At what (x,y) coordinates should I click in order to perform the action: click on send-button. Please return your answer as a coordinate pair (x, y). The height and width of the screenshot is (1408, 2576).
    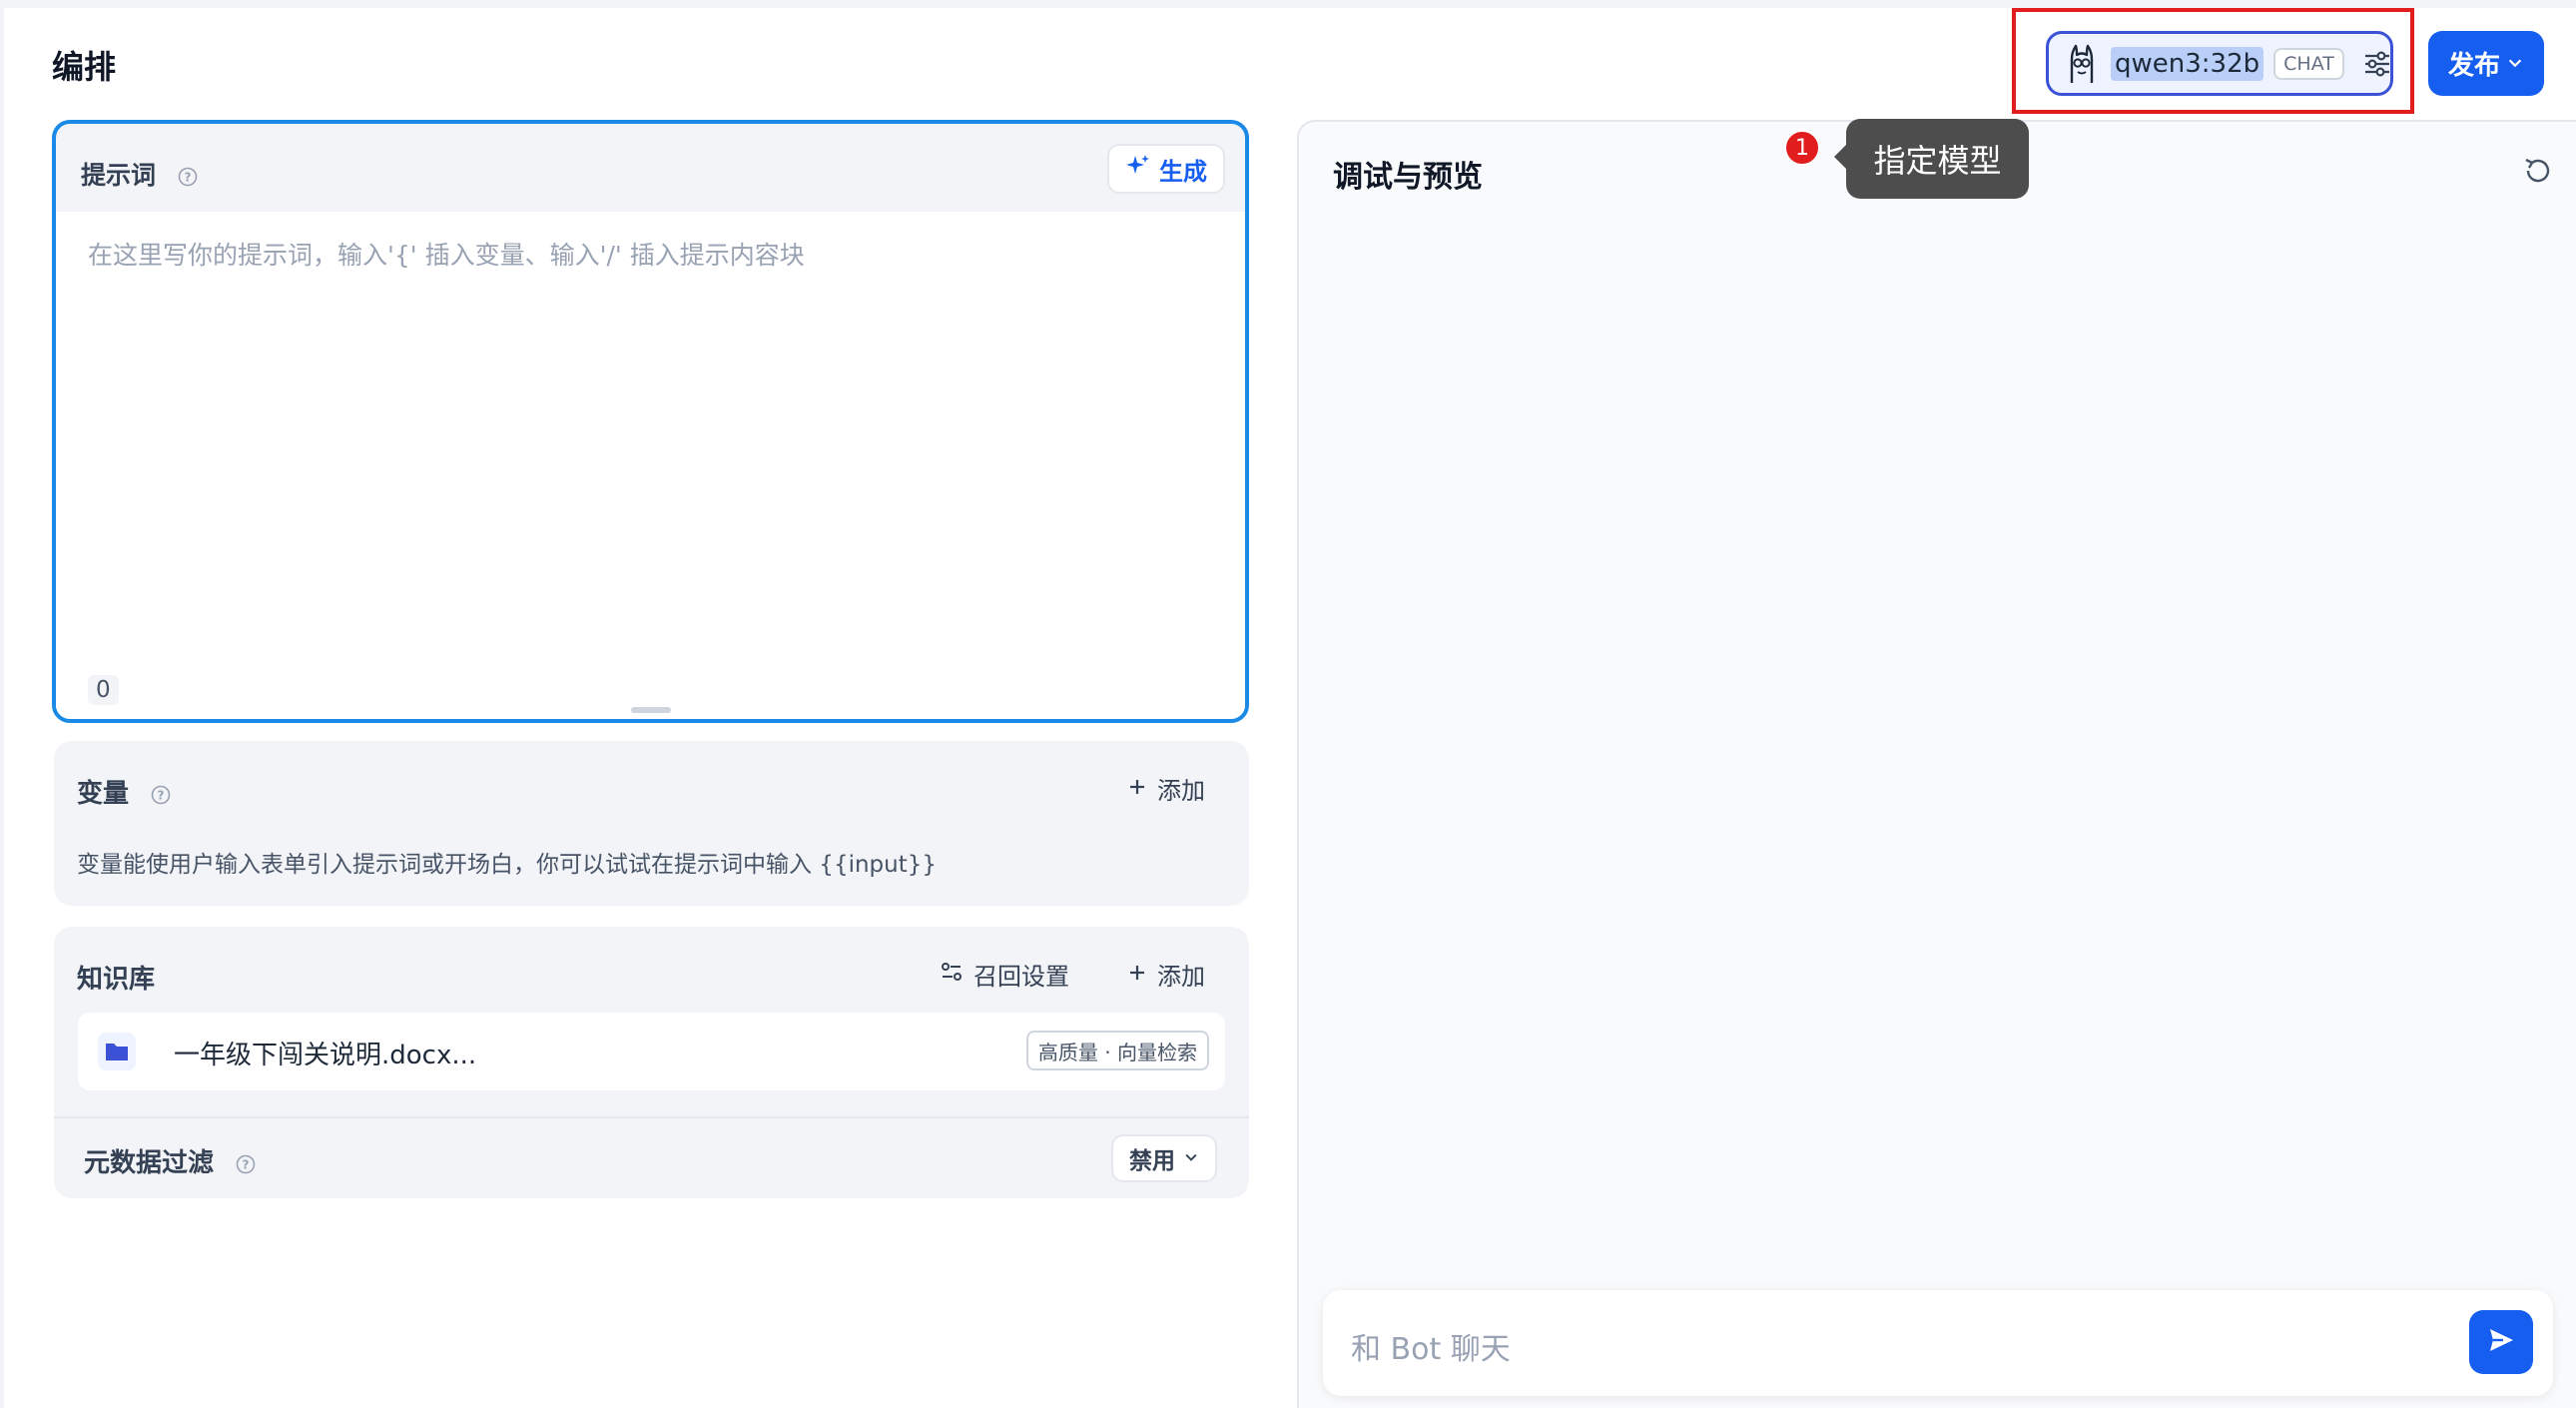
    Looking at the image, I should click on (2501, 1342).